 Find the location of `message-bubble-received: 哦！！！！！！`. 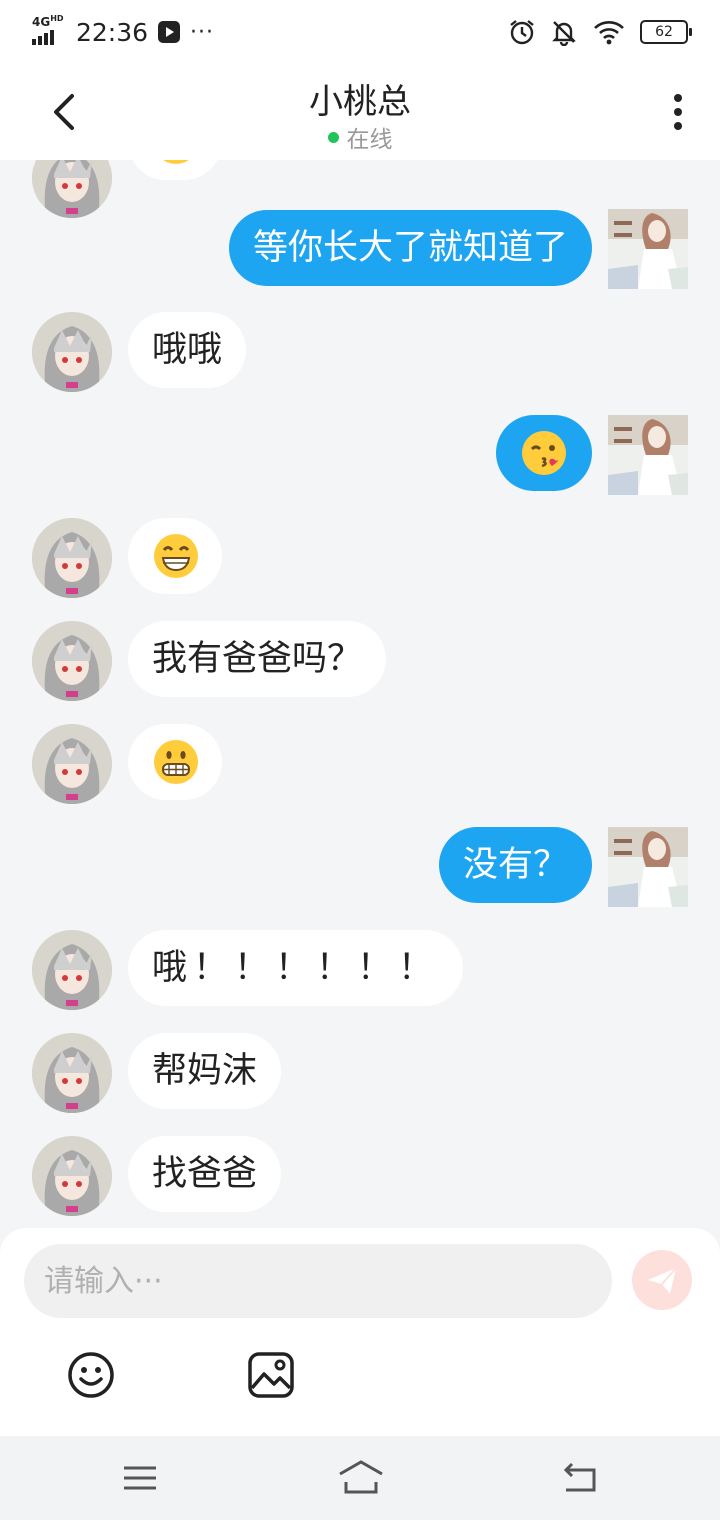

message-bubble-received: 哦！！！！！！ is located at coordinates (296, 968).